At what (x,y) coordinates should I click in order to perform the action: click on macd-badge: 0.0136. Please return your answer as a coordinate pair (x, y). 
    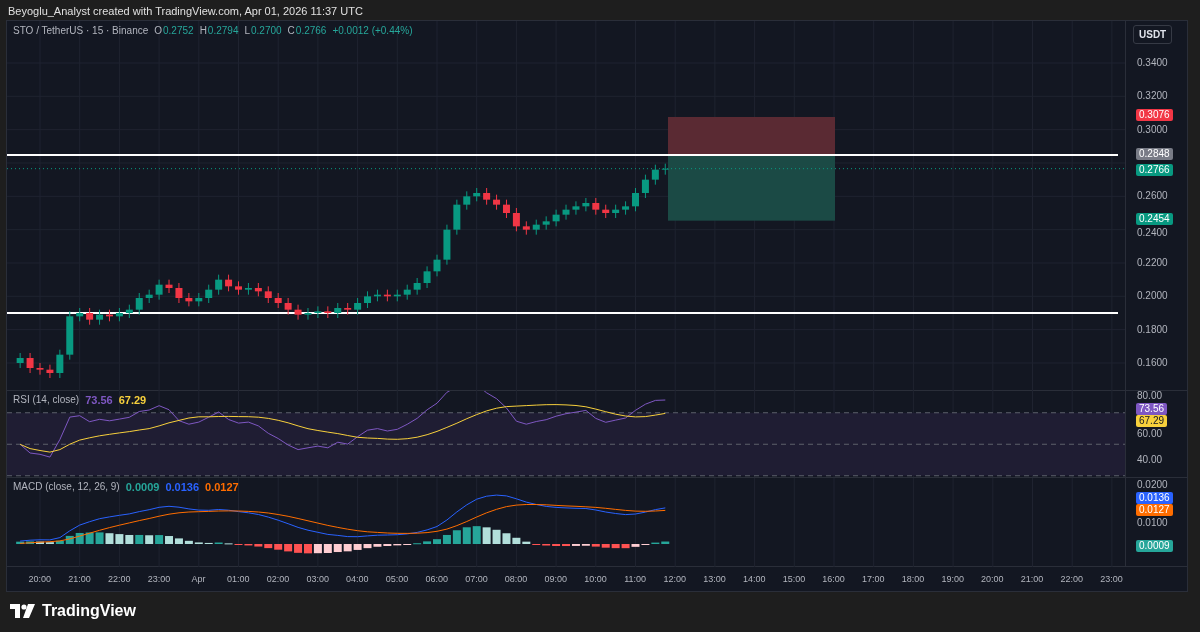
    Looking at the image, I should click on (1154, 498).